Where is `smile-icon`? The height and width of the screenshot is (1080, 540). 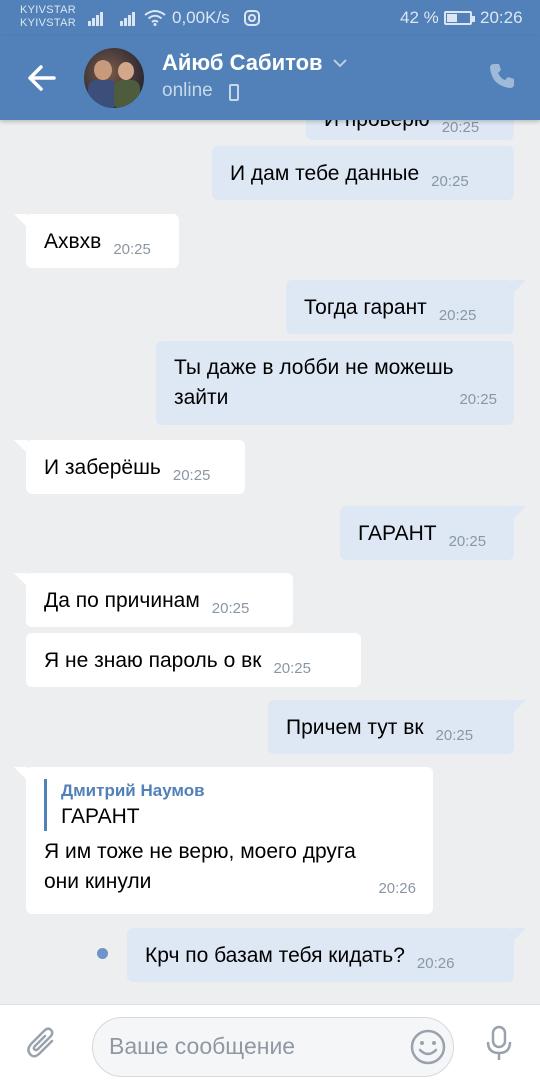
smile-icon is located at coordinates (428, 1047).